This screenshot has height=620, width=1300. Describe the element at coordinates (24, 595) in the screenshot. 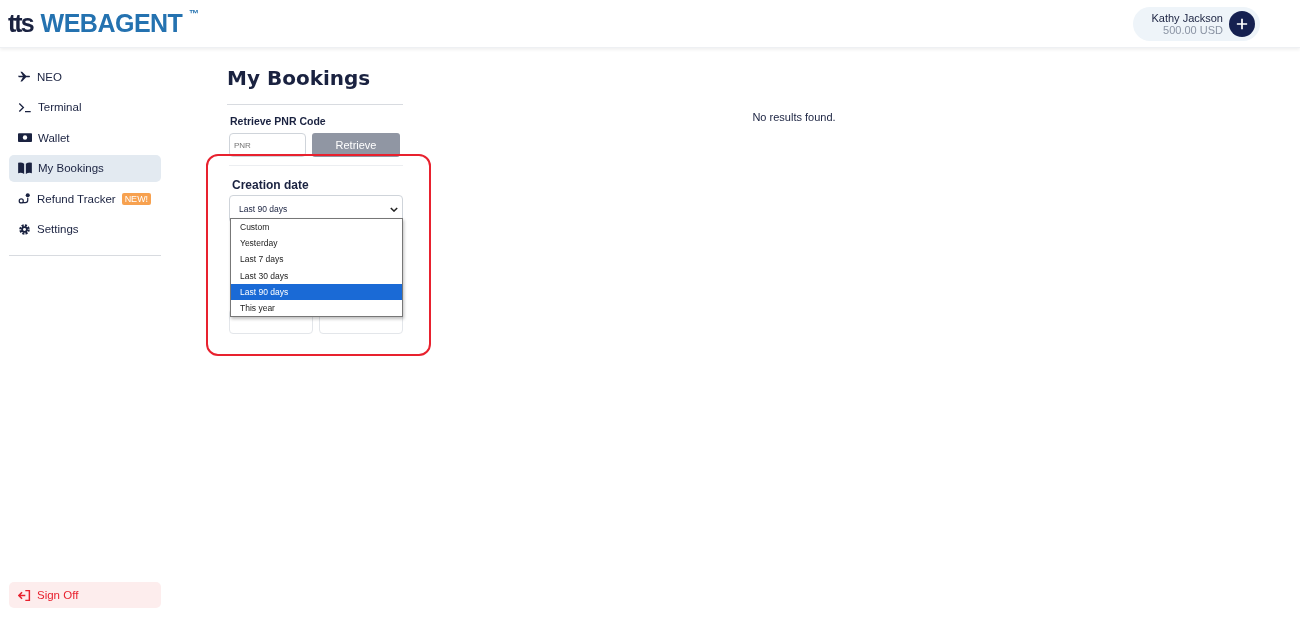

I see `sign-out-icon` at that location.